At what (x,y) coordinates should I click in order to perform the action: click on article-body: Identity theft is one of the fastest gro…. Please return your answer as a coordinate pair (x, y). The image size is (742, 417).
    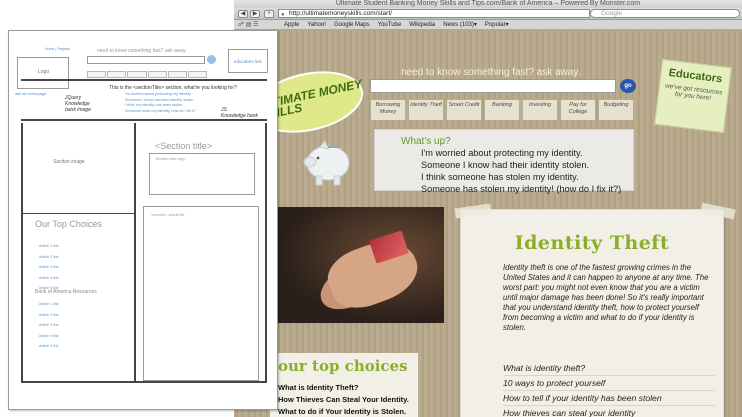
    Looking at the image, I should click on (606, 297).